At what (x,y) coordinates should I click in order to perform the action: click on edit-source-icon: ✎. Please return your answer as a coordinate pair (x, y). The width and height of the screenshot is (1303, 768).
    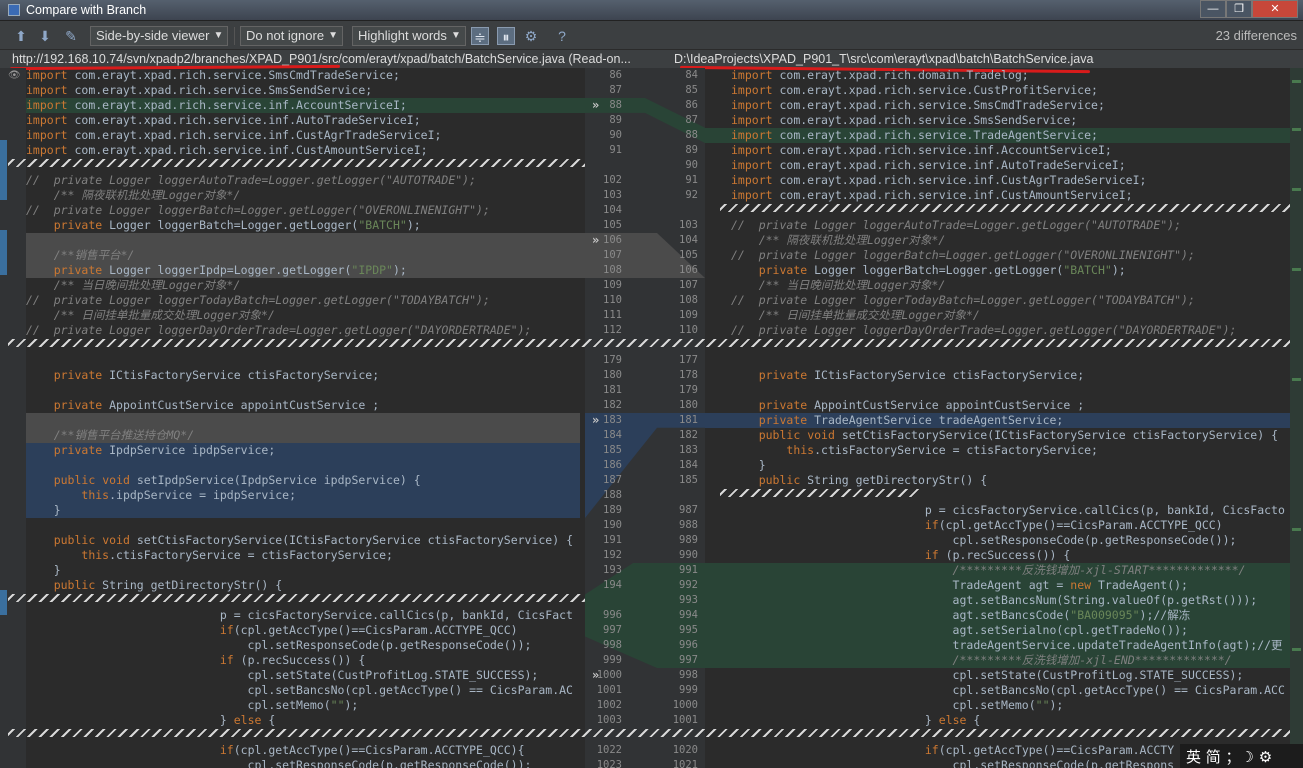
    Looking at the image, I should click on (71, 36).